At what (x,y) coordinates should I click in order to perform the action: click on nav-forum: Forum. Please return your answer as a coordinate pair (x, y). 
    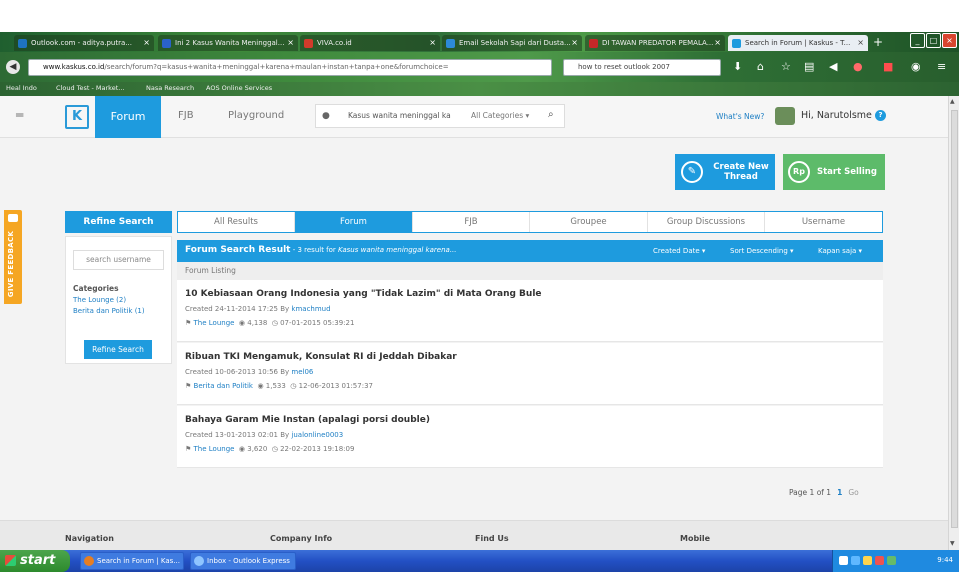
    Looking at the image, I should click on (128, 117).